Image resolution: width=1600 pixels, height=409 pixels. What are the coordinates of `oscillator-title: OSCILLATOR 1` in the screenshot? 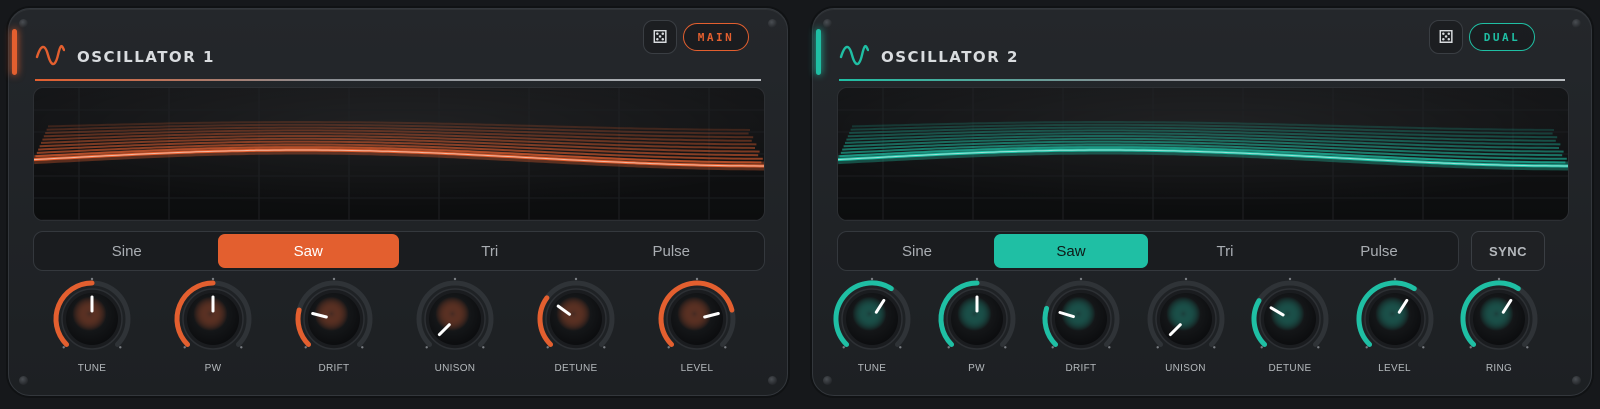 It's located at (146, 57).